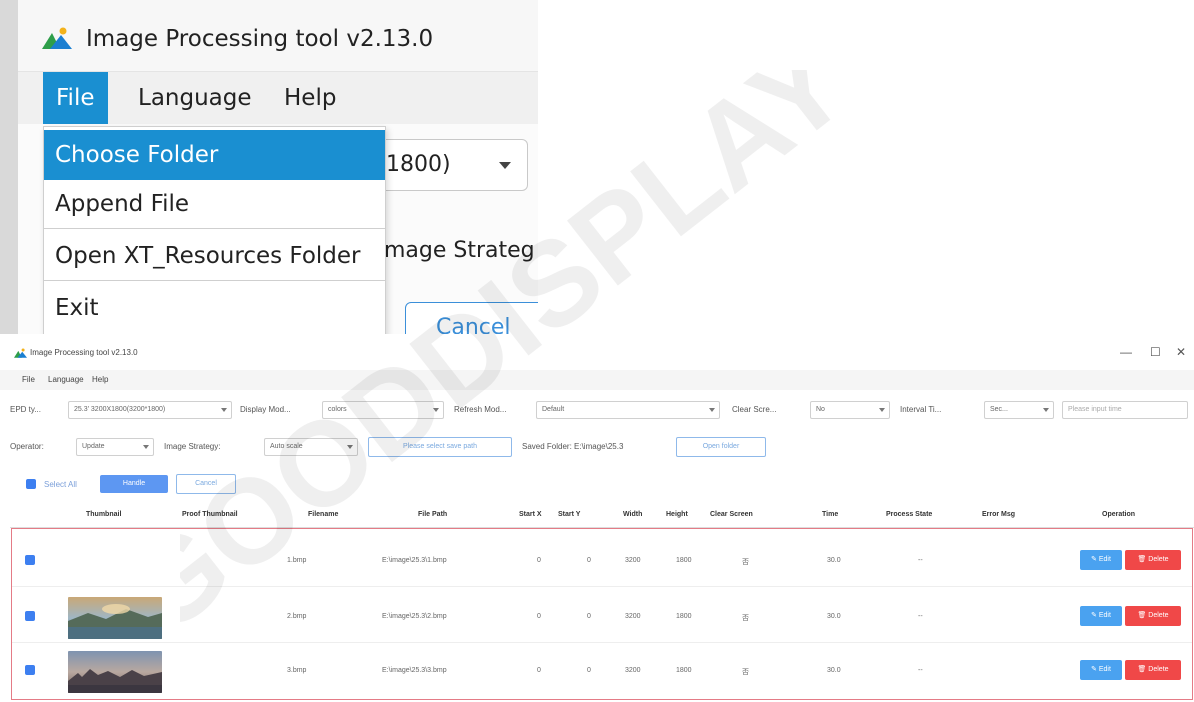 The height and width of the screenshot is (702, 1194). Describe the element at coordinates (27, 446) in the screenshot. I see `operator-label: Operator:` at that location.